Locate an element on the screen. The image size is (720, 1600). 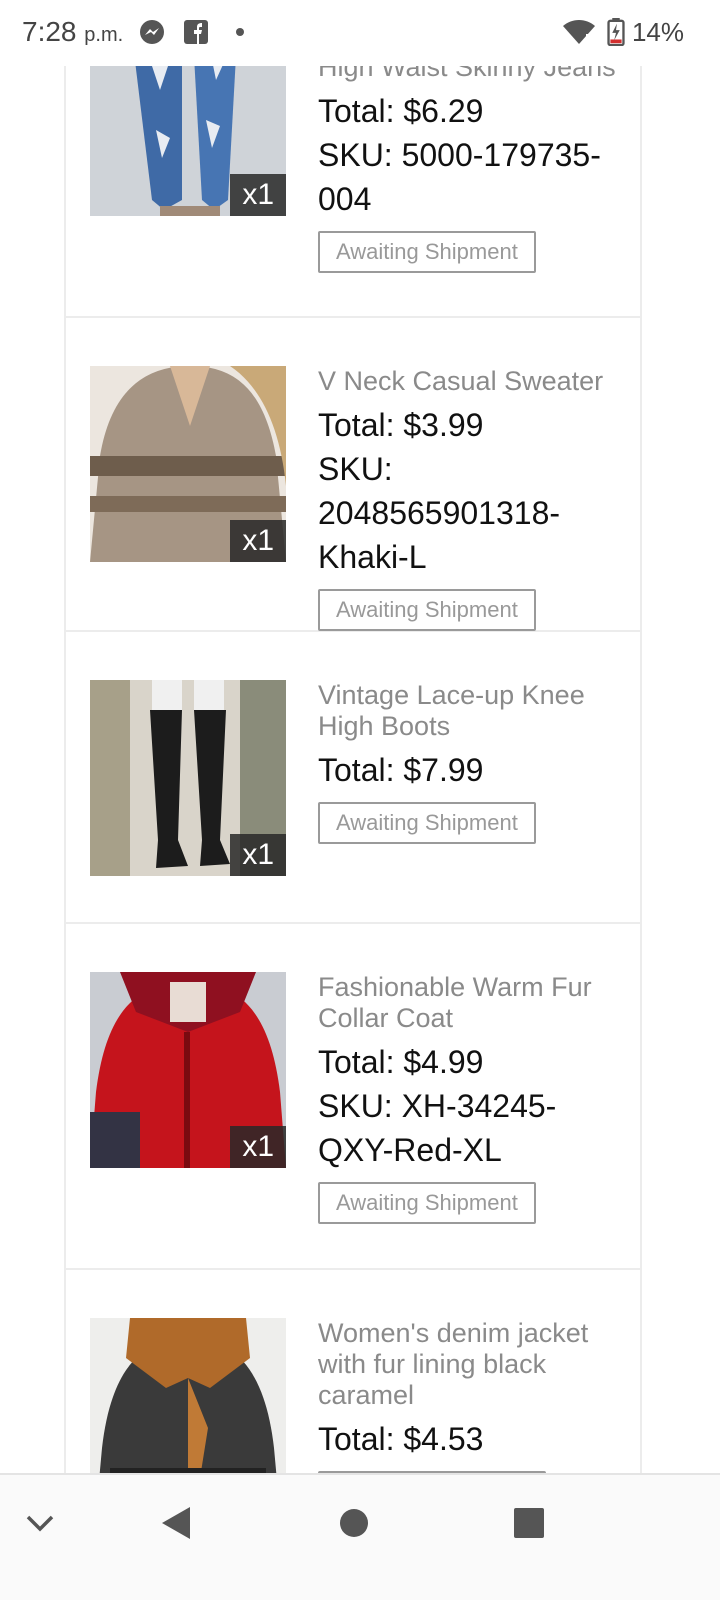
sku-value-cont: QXY-Red-XL is located at coordinates (410, 1150).